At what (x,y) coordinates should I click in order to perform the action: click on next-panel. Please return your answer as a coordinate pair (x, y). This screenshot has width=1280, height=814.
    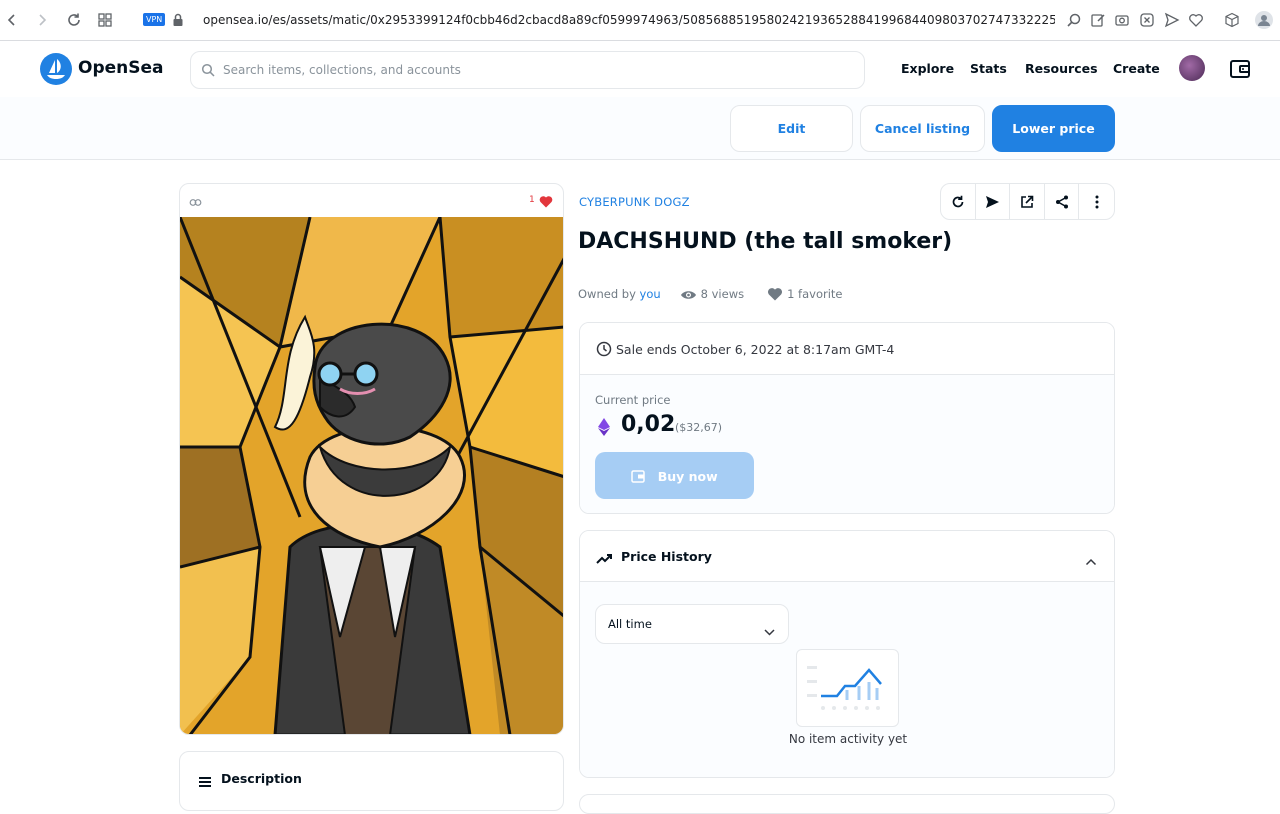
    Looking at the image, I should click on (847, 804).